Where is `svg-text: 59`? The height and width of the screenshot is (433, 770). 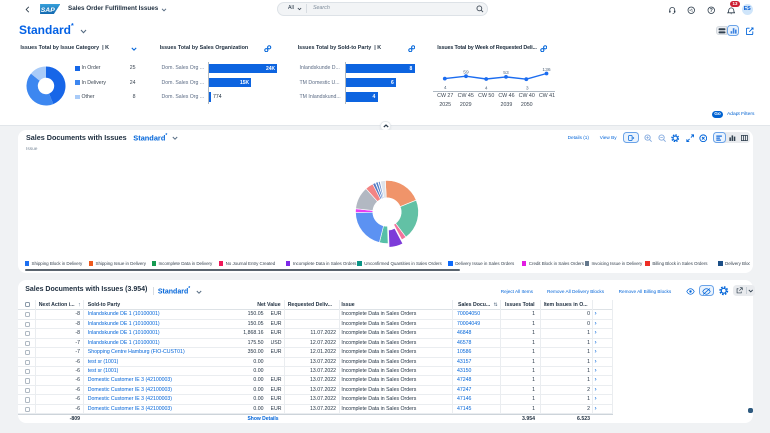
svg-text: 59 is located at coordinates (466, 72).